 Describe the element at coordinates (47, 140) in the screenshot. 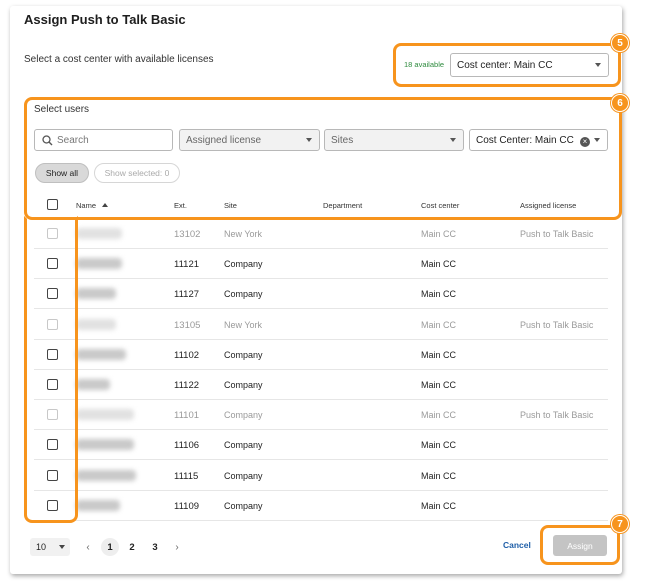

I see `search-icon` at that location.